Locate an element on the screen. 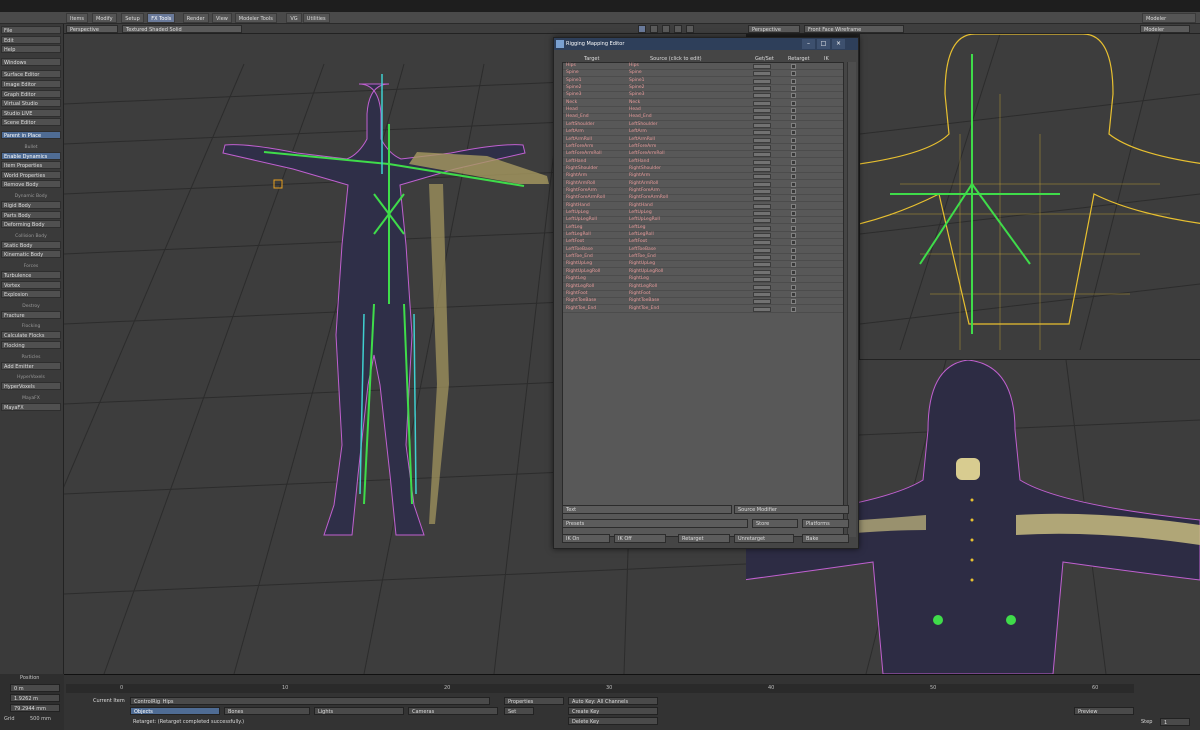 This screenshot has width=1200, height=730. source-cell: LeftFoot is located at coordinates (638, 242).